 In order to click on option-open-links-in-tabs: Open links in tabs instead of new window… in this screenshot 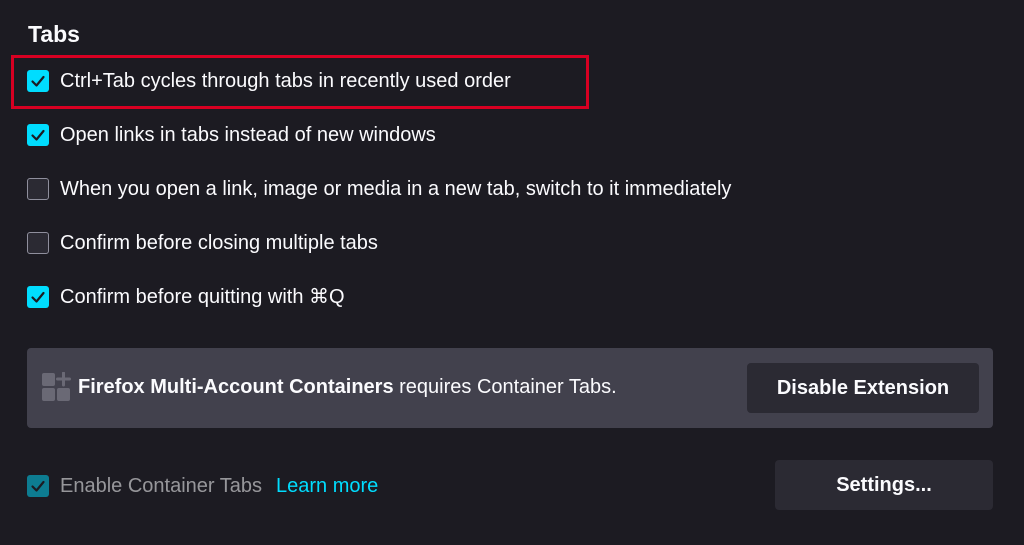, I will do `click(231, 135)`.